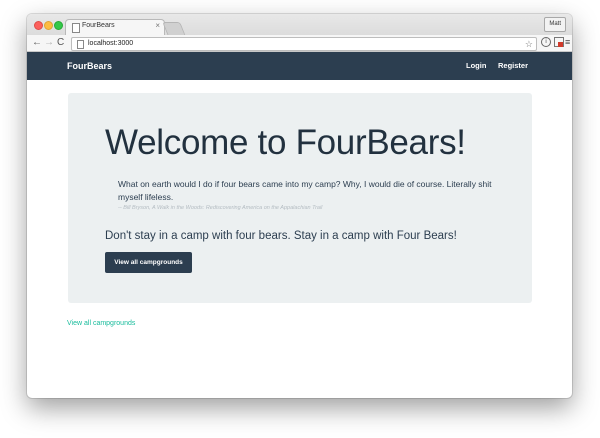  Describe the element at coordinates (304, 44) in the screenshot. I see `address-bar: localhost:3000 ☆` at that location.